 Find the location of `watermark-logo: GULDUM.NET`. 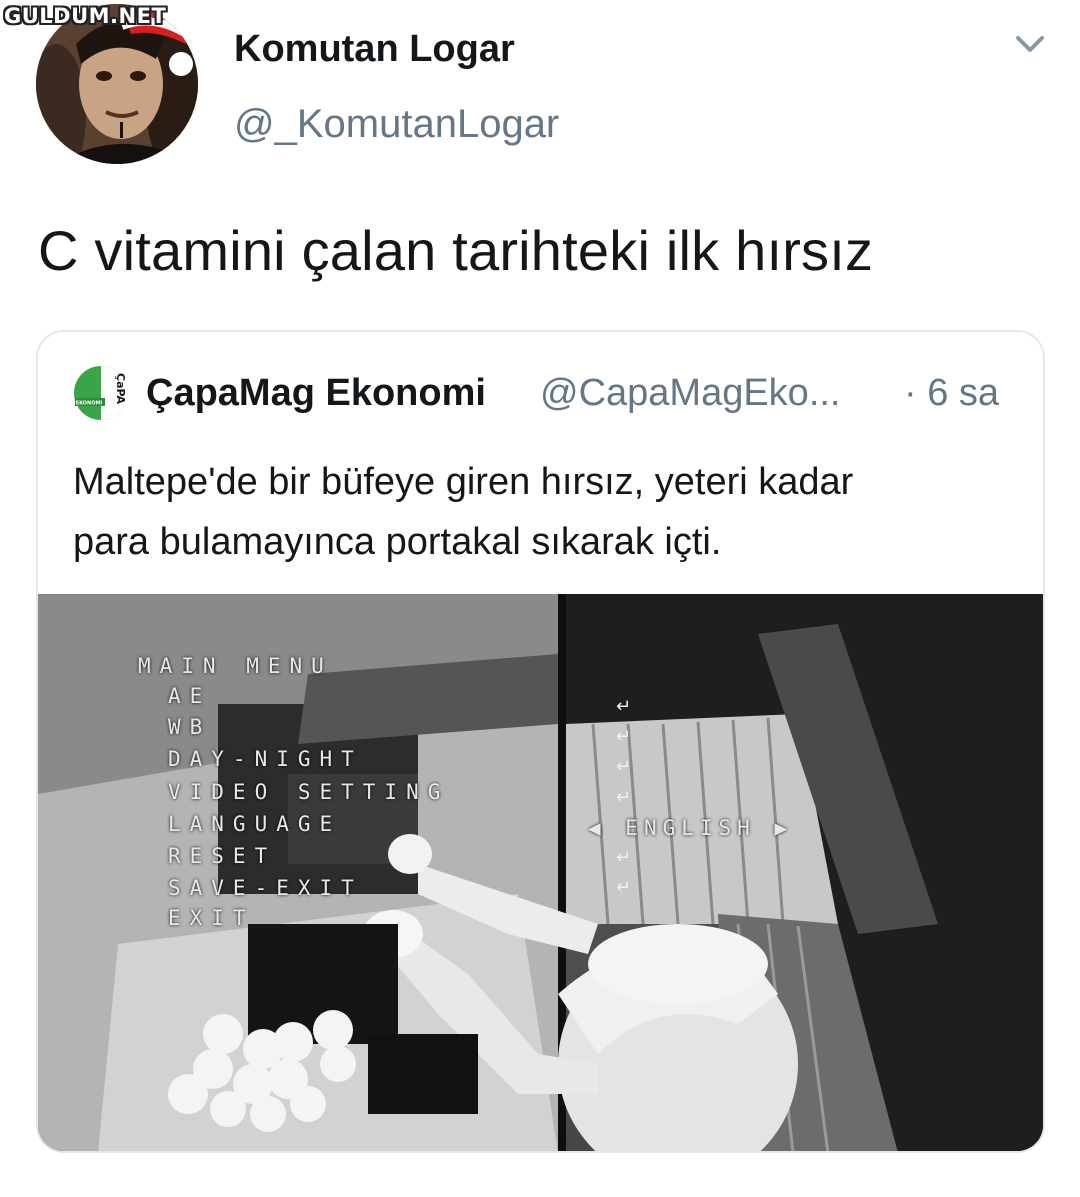

watermark-logo: GULDUM.NET is located at coordinates (85, 16).